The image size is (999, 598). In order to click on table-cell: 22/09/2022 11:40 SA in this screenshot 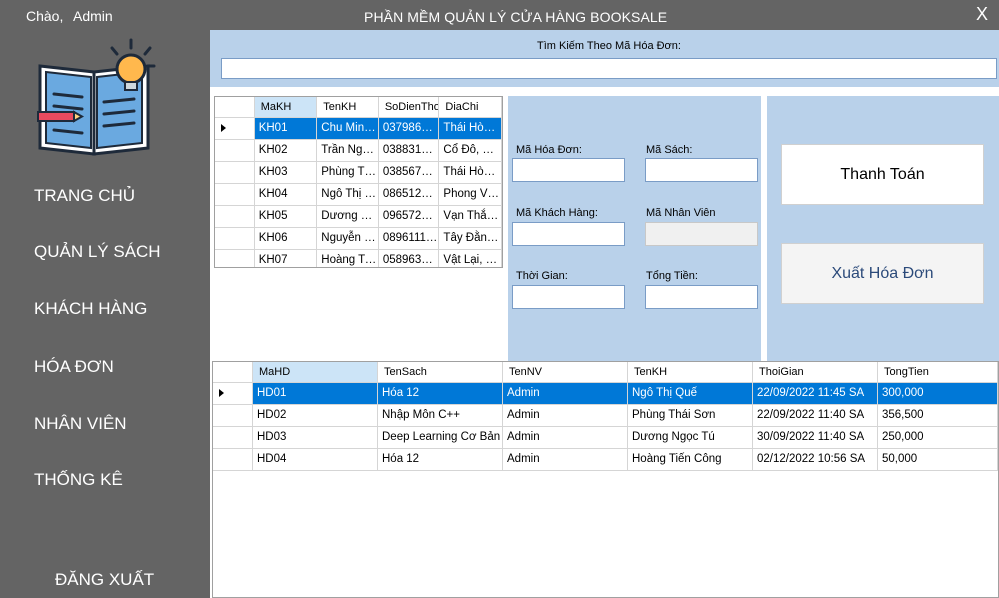, I will do `click(815, 415)`.